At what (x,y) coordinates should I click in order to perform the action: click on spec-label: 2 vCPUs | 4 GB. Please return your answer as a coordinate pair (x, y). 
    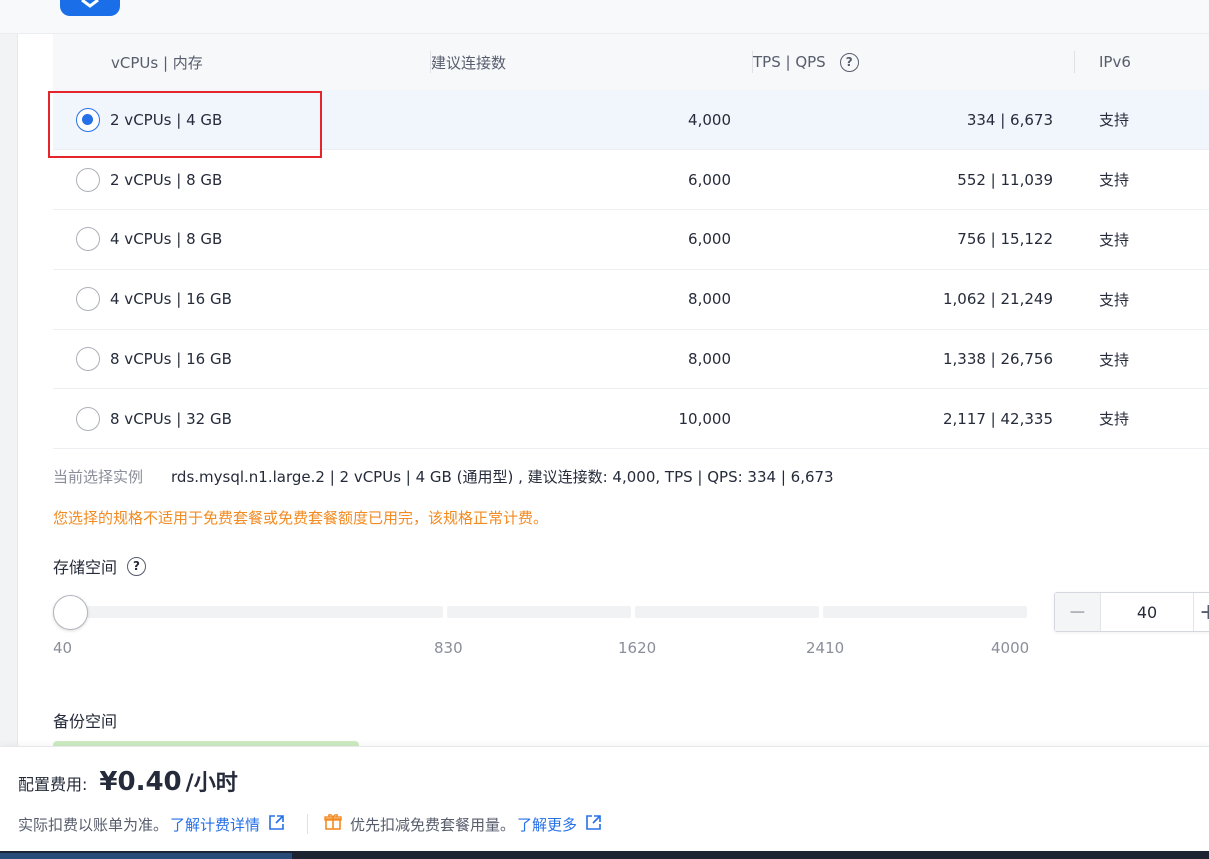
    Looking at the image, I should click on (166, 119).